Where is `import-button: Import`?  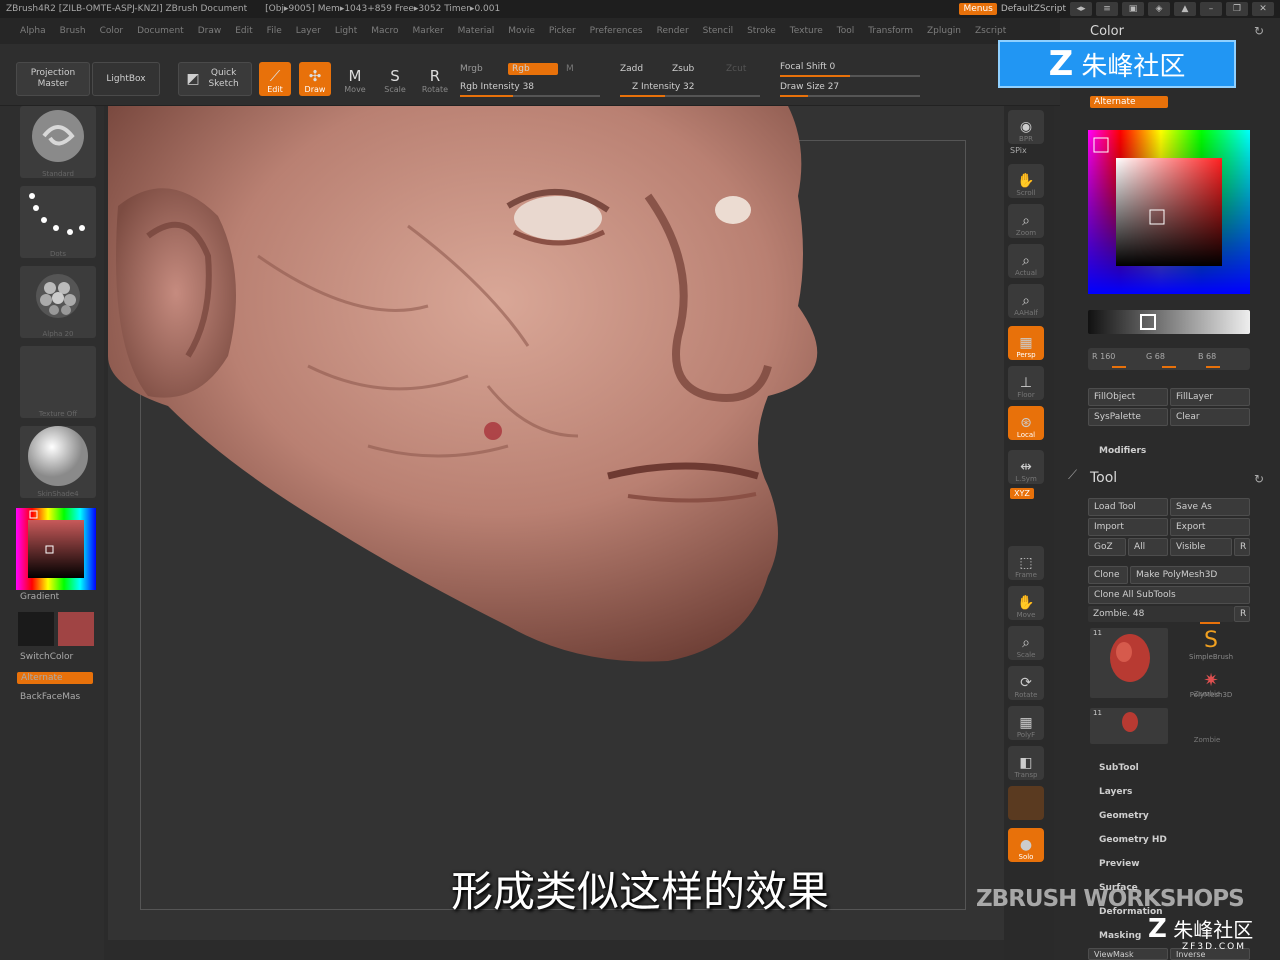
import-button: Import is located at coordinates (1128, 527).